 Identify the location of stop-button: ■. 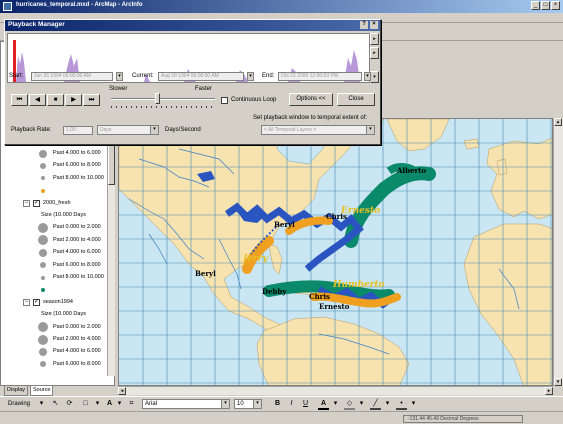
(55, 100).